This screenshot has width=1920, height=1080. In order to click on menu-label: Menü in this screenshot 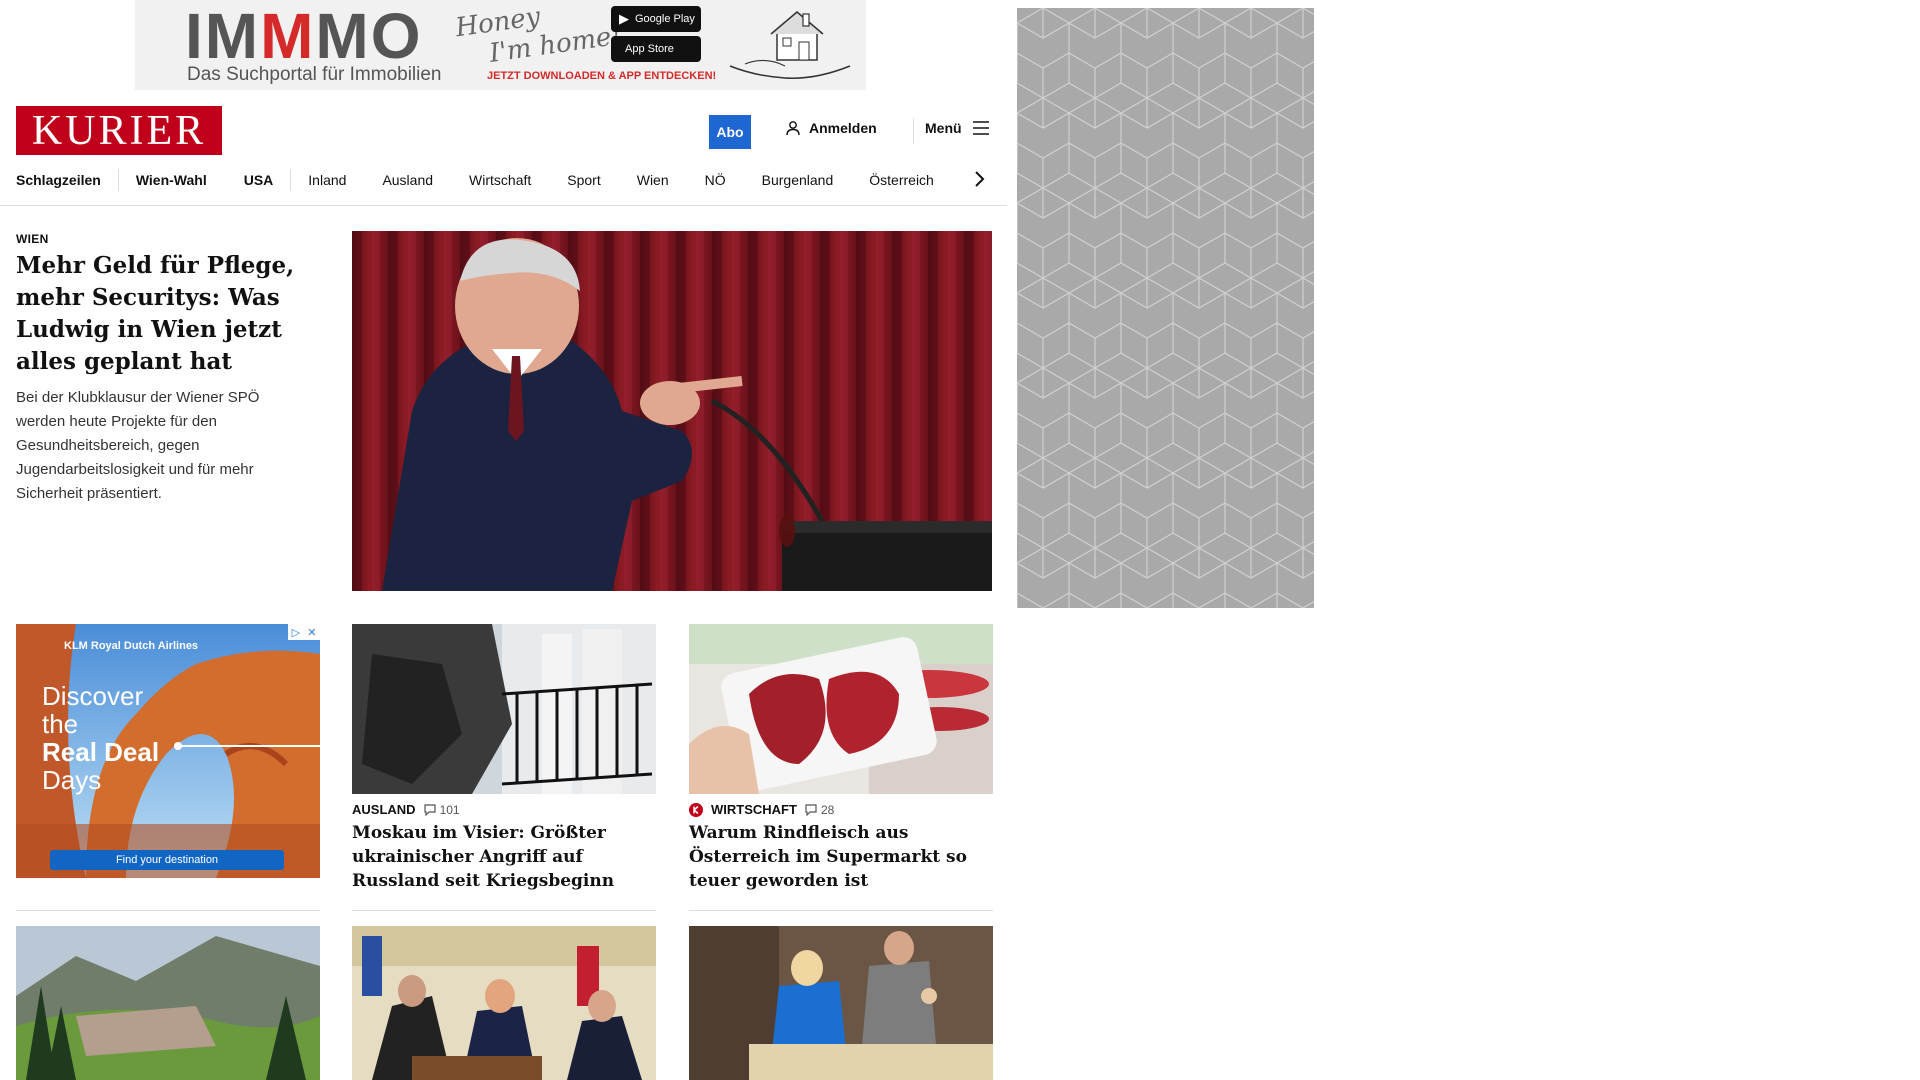, I will do `click(943, 128)`.